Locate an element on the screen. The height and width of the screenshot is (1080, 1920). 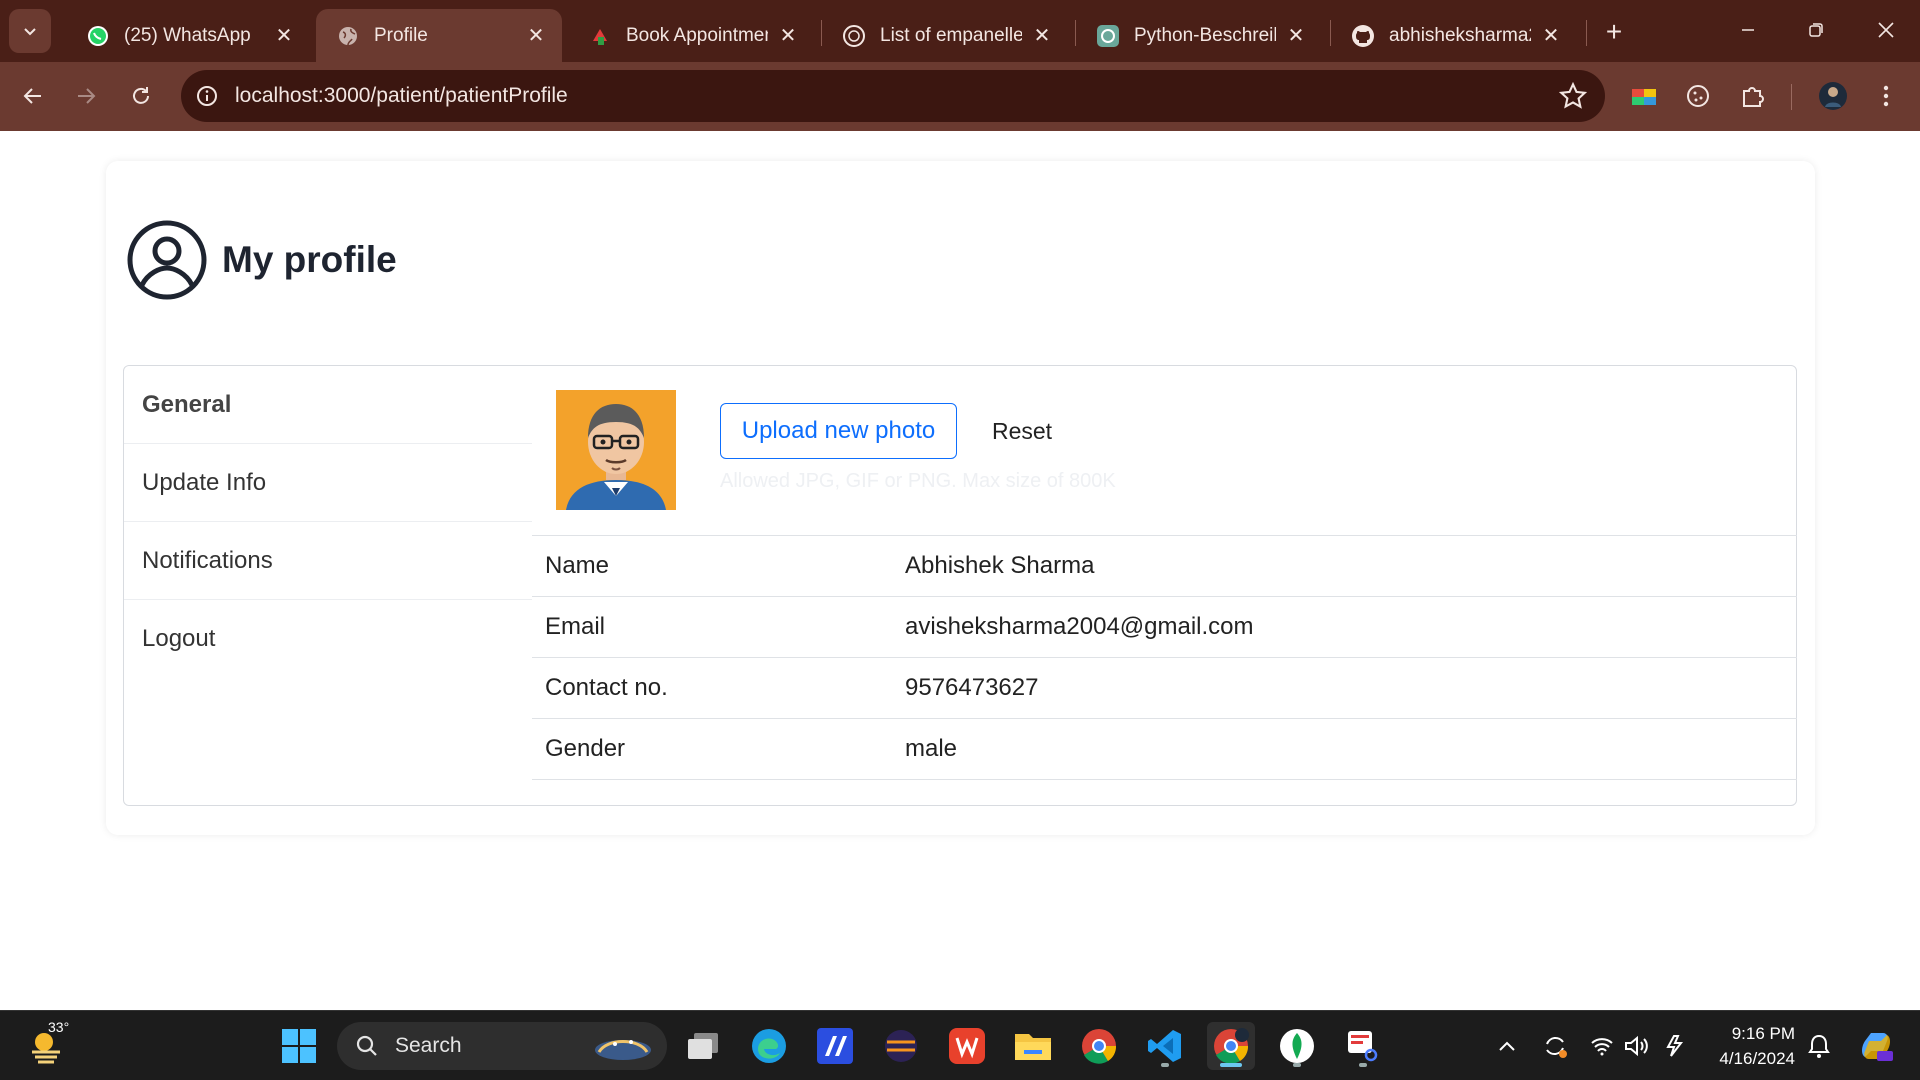
chevron-up-icon is located at coordinates (1507, 1046).